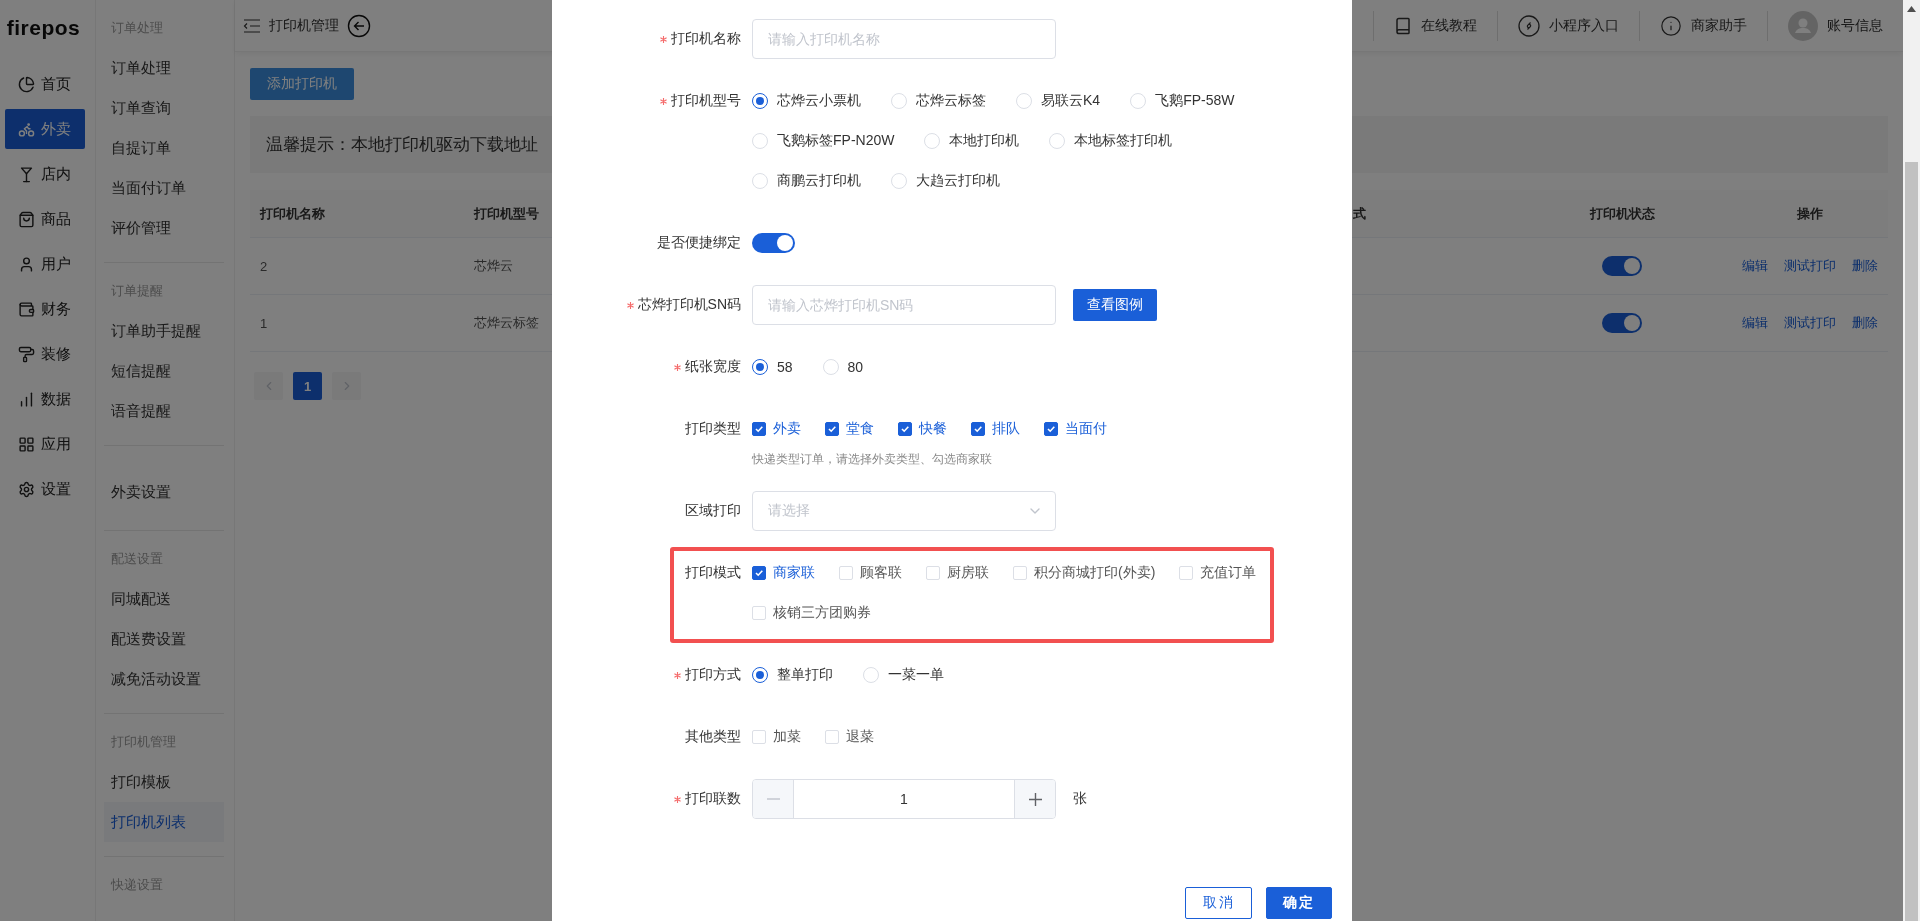 The image size is (1920, 921). I want to click on option-label: 厨房联, so click(968, 573).